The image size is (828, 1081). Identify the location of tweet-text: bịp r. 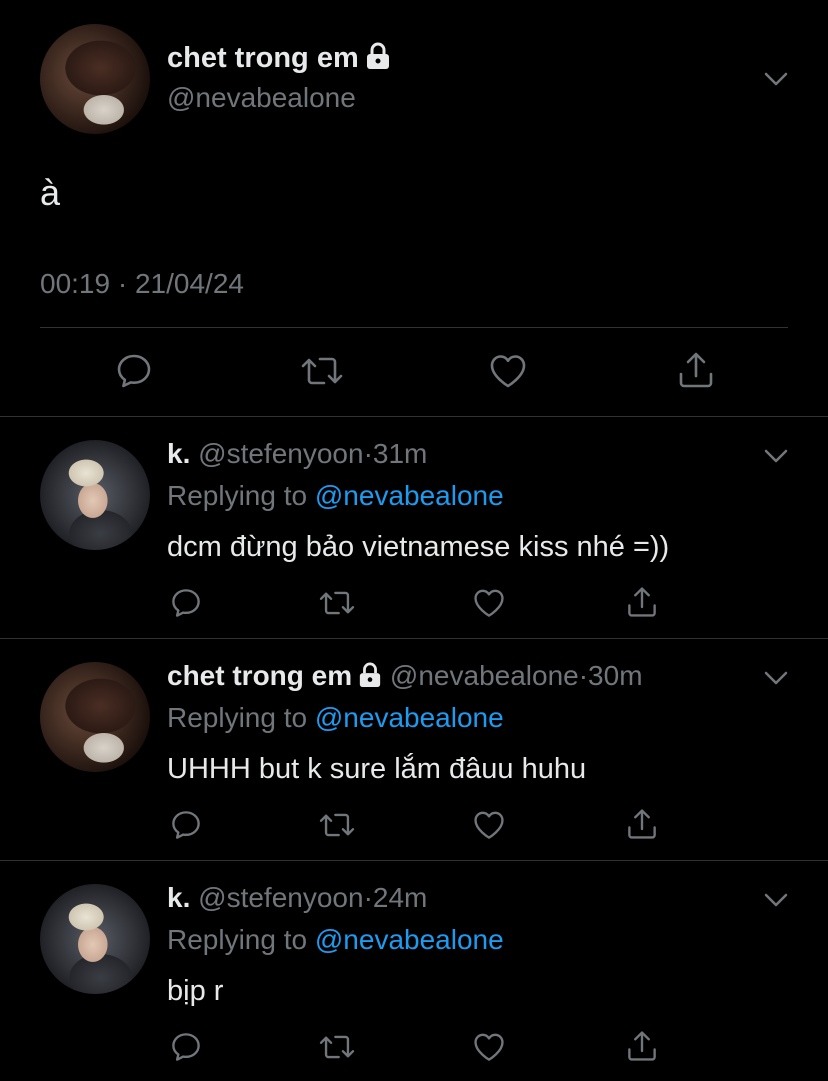
(195, 991).